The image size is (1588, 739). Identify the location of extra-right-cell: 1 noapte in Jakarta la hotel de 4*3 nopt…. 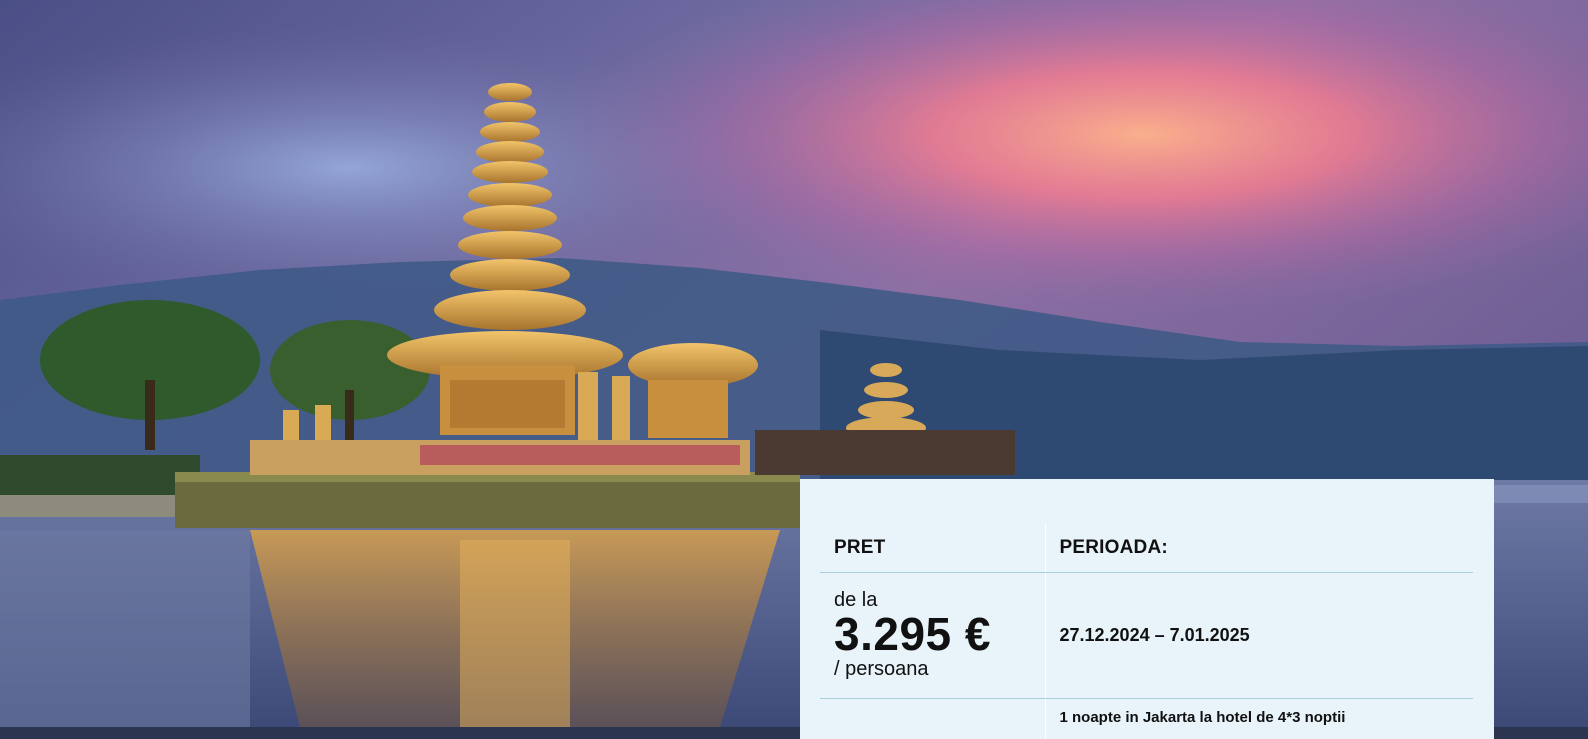
(1258, 718).